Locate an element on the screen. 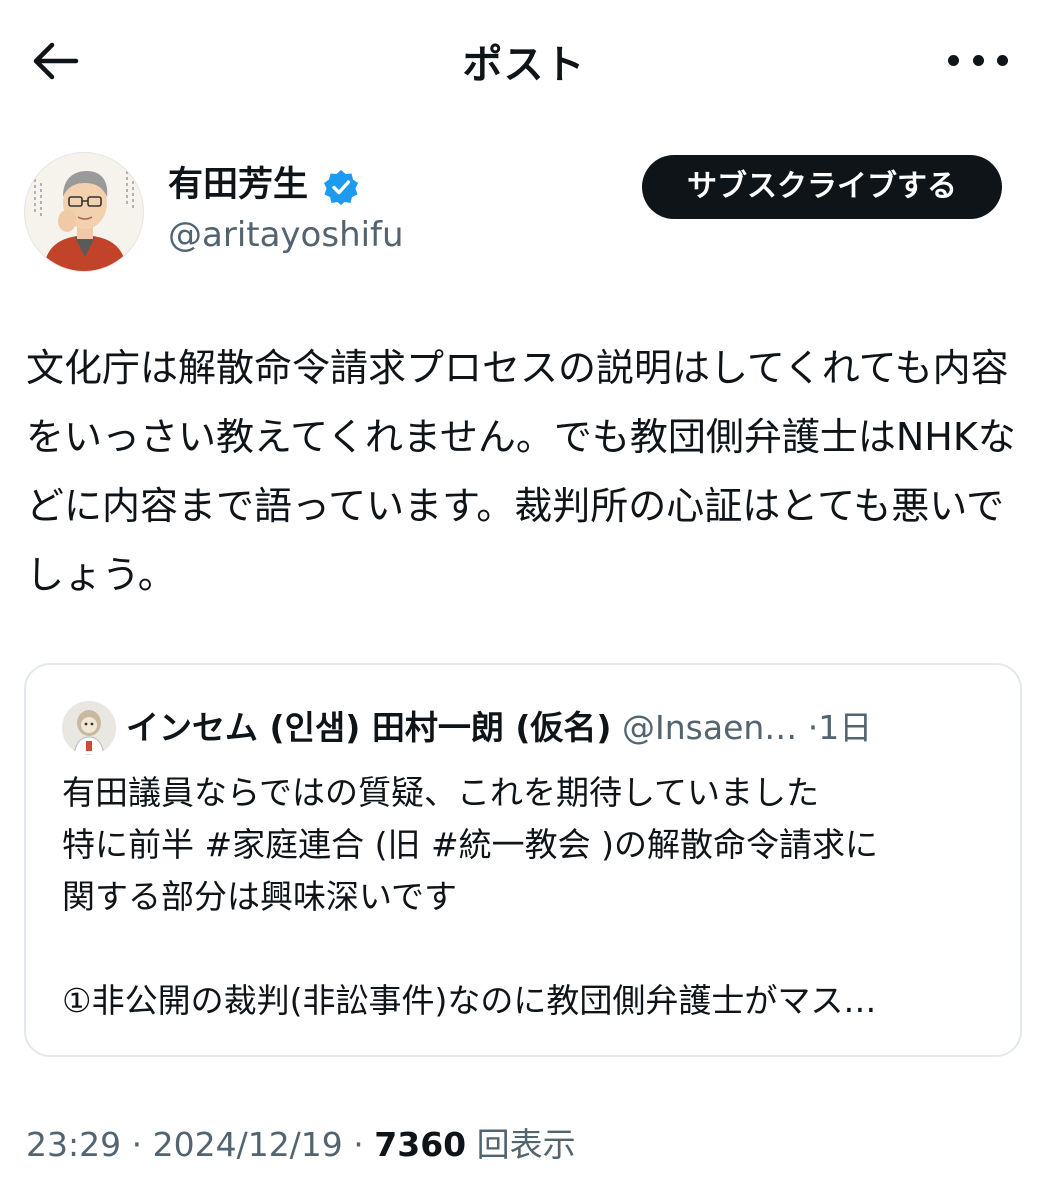 The width and height of the screenshot is (1048, 1200). page-title: ポスト is located at coordinates (524, 65).